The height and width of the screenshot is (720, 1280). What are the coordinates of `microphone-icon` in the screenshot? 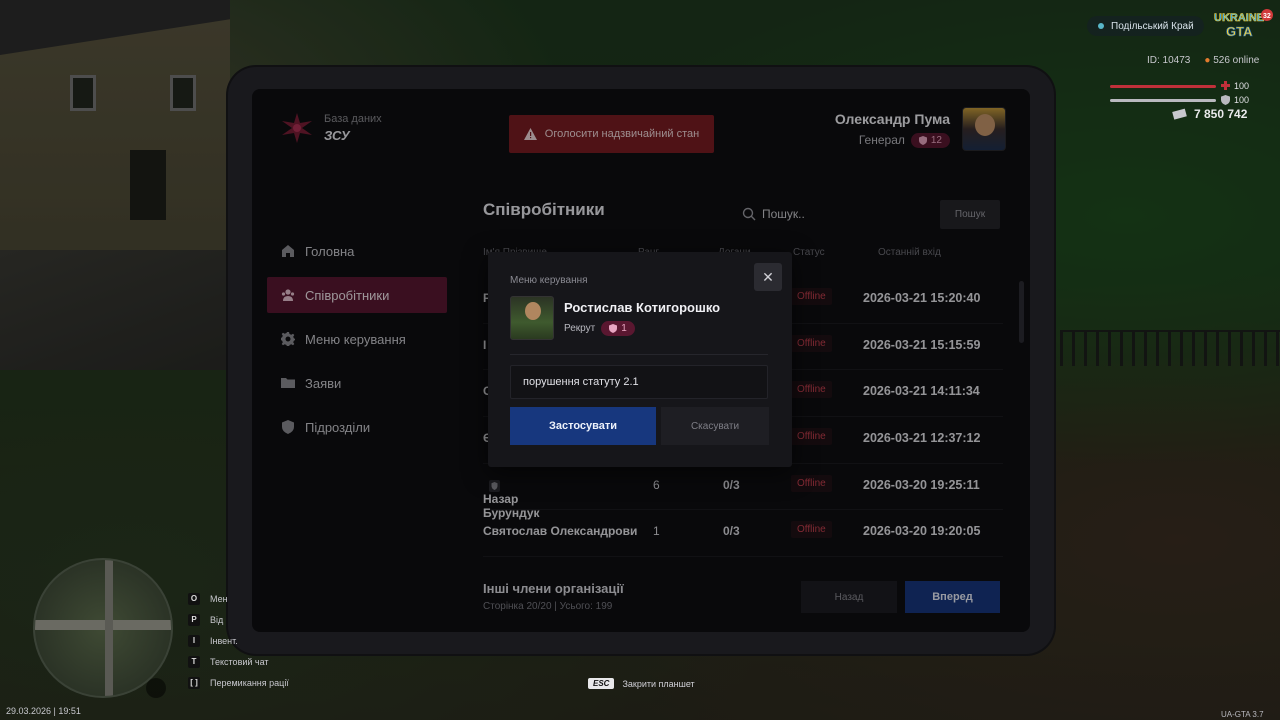 It's located at (156, 688).